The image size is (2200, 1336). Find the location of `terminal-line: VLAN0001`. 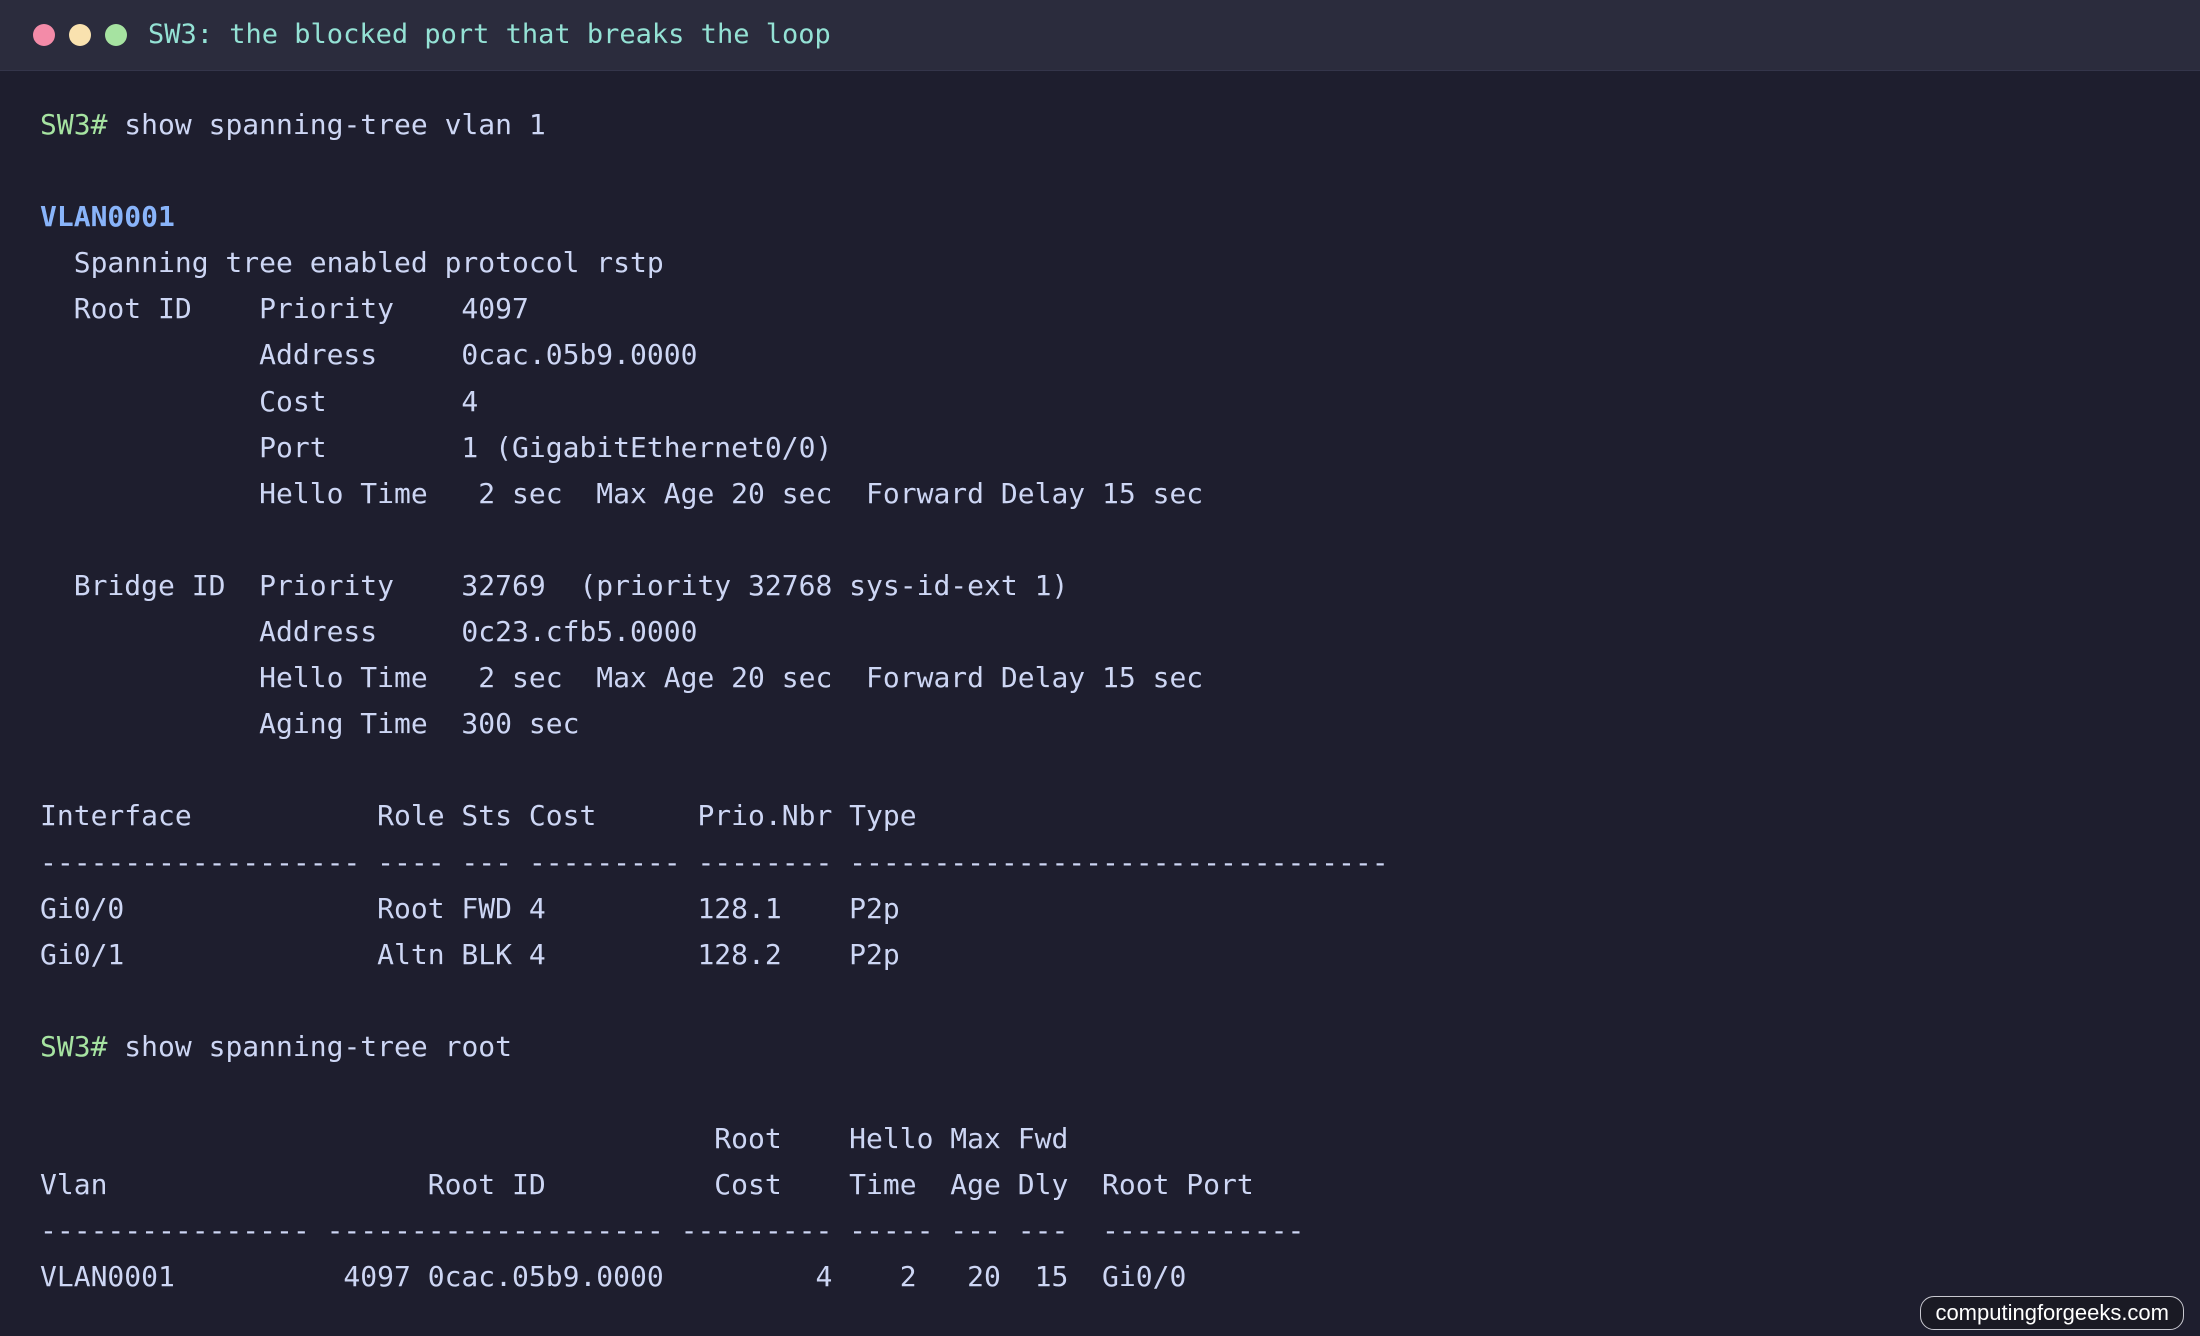

terminal-line: VLAN0001 is located at coordinates (1110, 217).